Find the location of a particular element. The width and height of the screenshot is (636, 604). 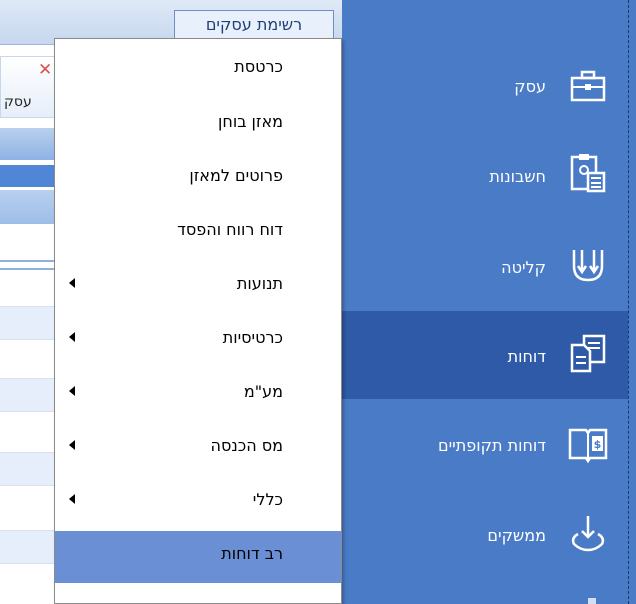

menu-item-vat: מע"מ is located at coordinates (198, 394).